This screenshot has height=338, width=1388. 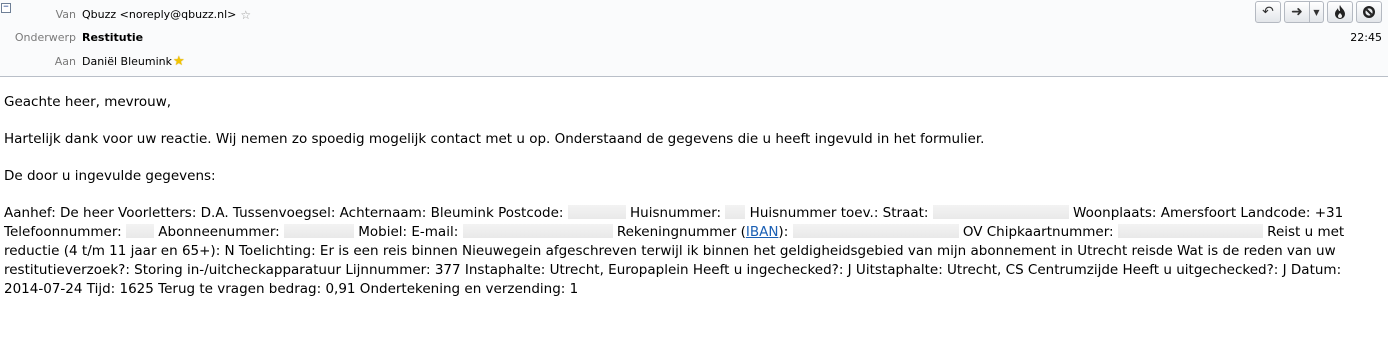 I want to click on redacted-subscription, so click(x=318, y=231).